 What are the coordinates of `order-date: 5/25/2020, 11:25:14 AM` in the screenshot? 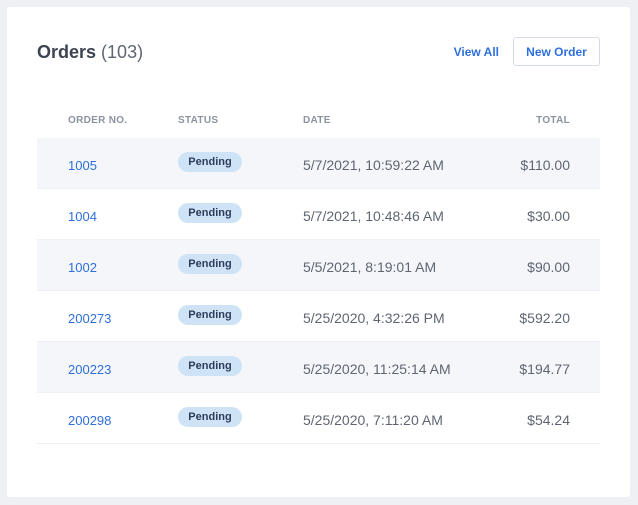 It's located at (377, 369).